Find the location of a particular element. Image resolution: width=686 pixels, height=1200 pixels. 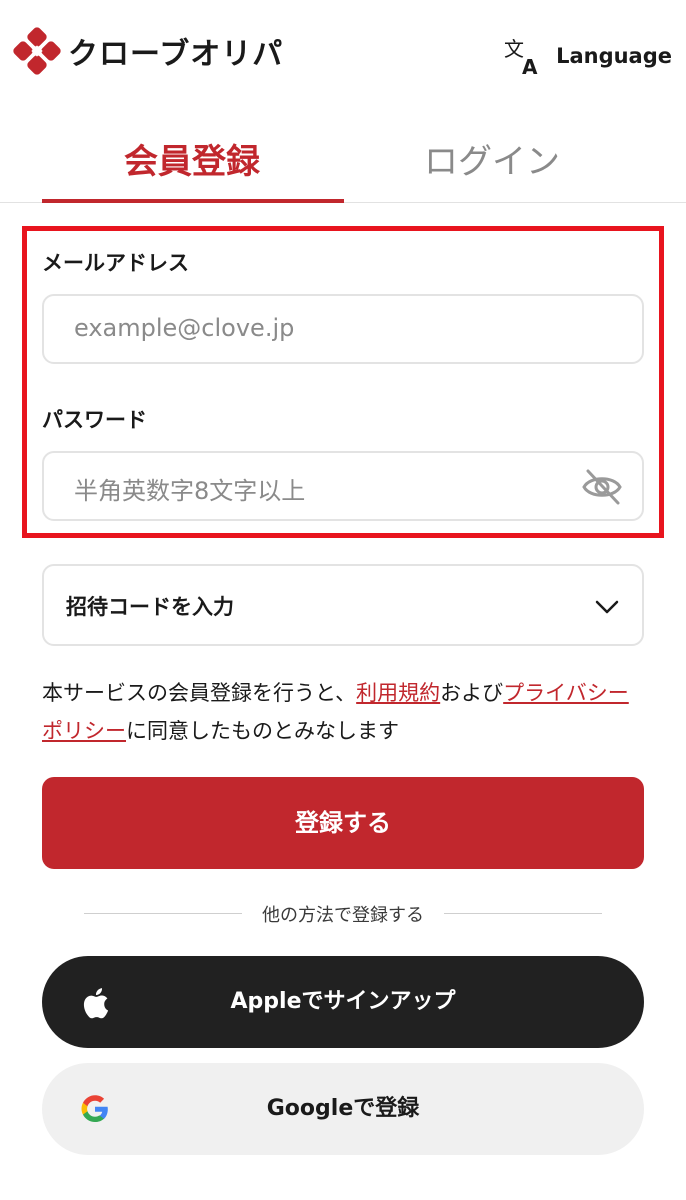

apple-signup-label: Appleでサインアップ is located at coordinates (343, 1001).